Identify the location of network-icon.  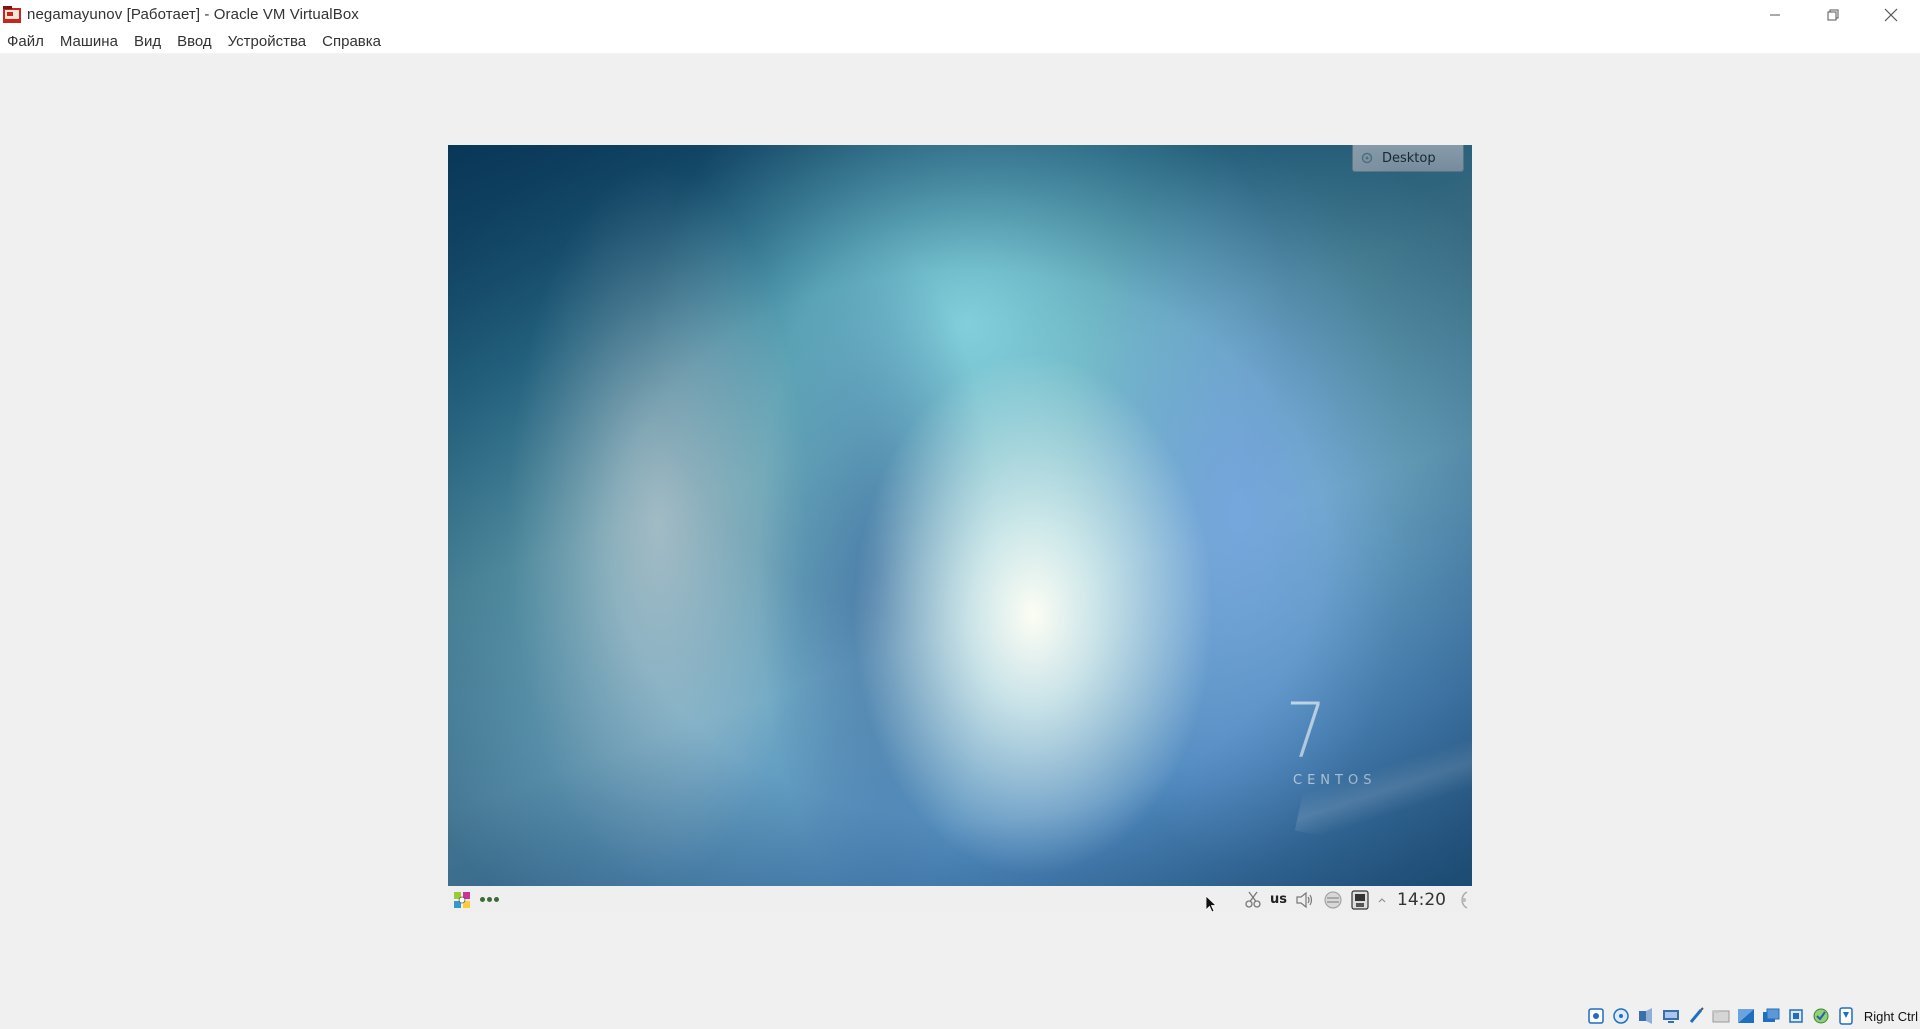
(1671, 1016).